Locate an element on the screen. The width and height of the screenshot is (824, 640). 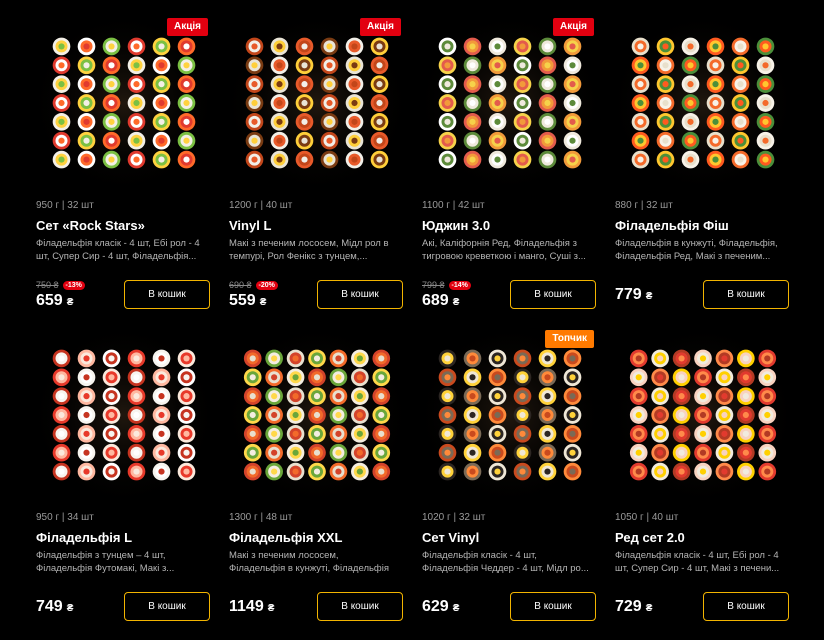
price: 729 ₴ is located at coordinates (634, 606).